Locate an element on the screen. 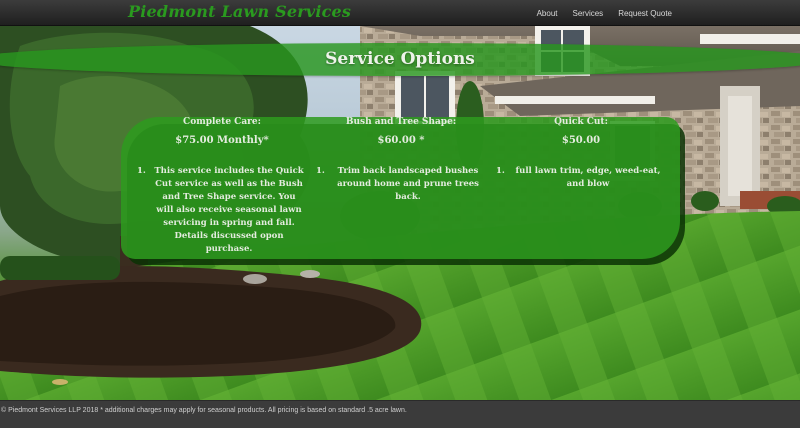 This screenshot has height=428, width=800. option-title: Complete Care: is located at coordinates (222, 122).